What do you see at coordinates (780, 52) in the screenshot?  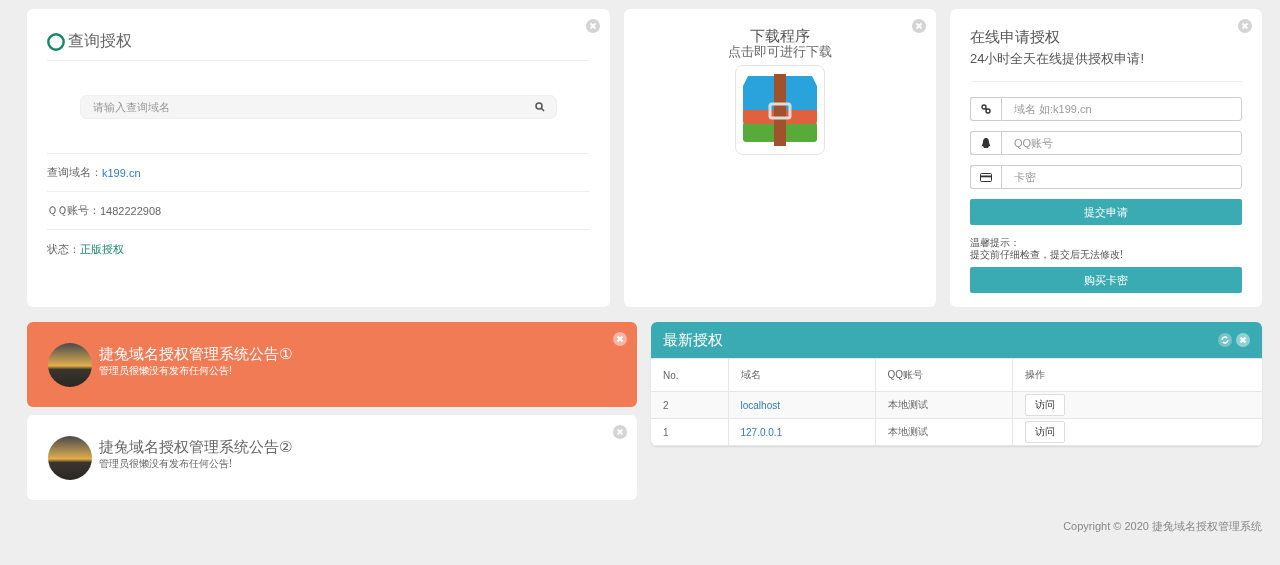 I see `card-subtitle: 点击即可进行下载` at bounding box center [780, 52].